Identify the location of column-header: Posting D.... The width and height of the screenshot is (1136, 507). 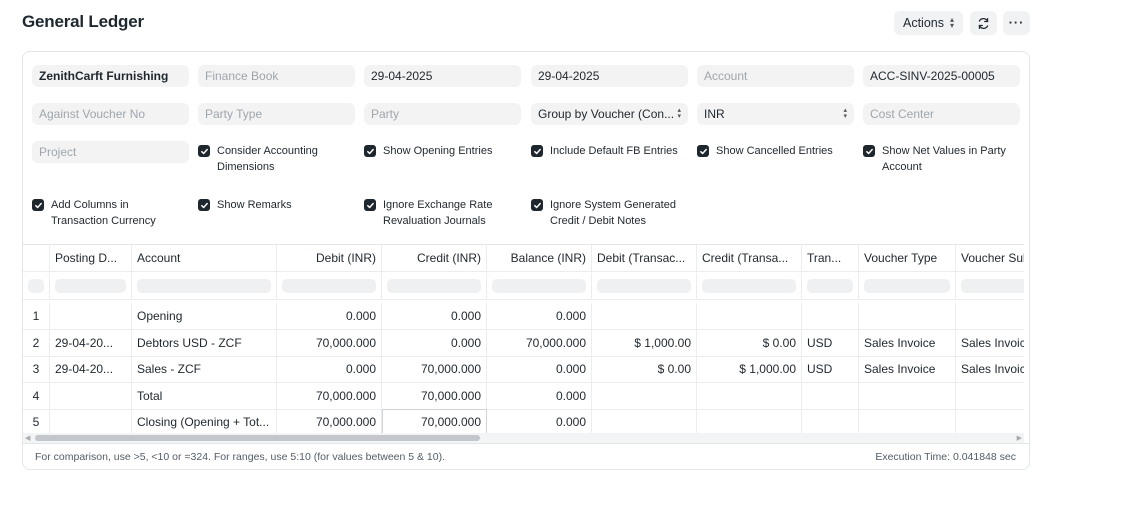
(91, 258).